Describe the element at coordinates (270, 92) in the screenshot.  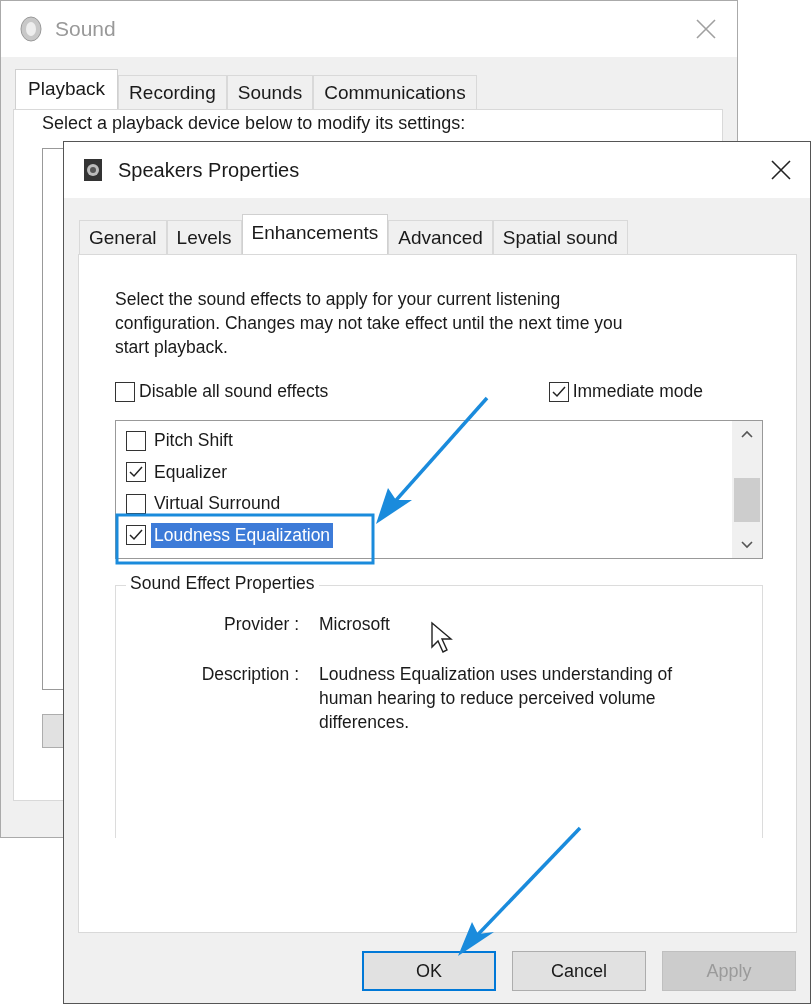
I see `tab: Sounds` at that location.